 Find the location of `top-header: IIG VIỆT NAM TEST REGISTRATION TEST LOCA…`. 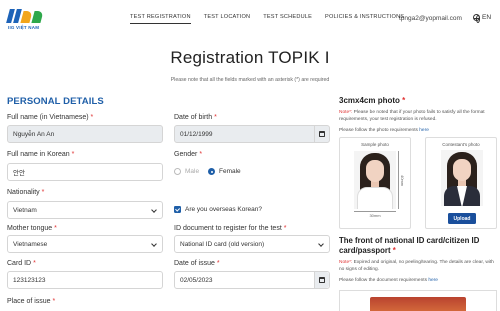

top-header: IIG VIỆT NAM TEST REGISTRATION TEST LOCA… is located at coordinates (250, 19).